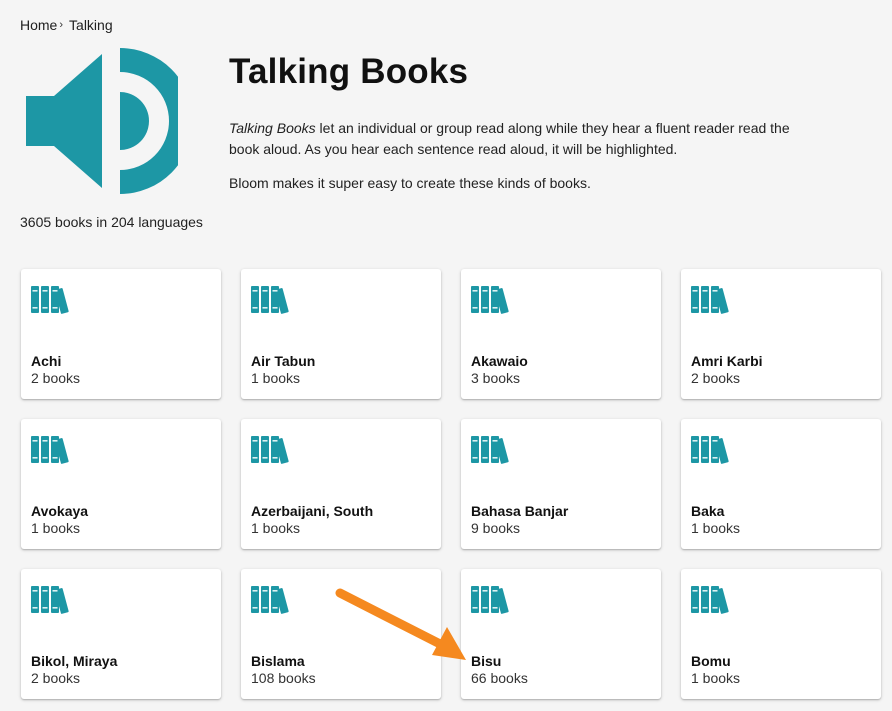 The width and height of the screenshot is (892, 711). What do you see at coordinates (496, 378) in the screenshot?
I see `language-book-count: 3 books` at bounding box center [496, 378].